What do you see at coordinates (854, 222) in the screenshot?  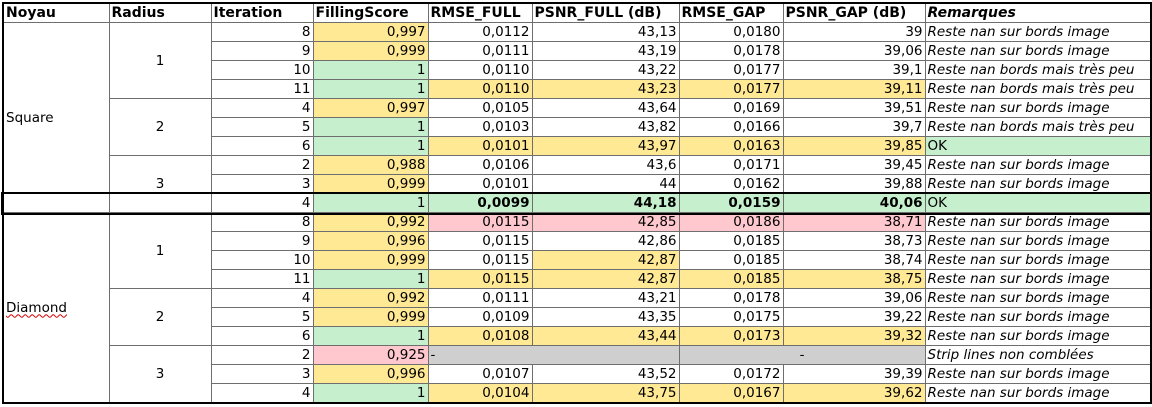 I see `psnr-gap-cell: 38,71` at bounding box center [854, 222].